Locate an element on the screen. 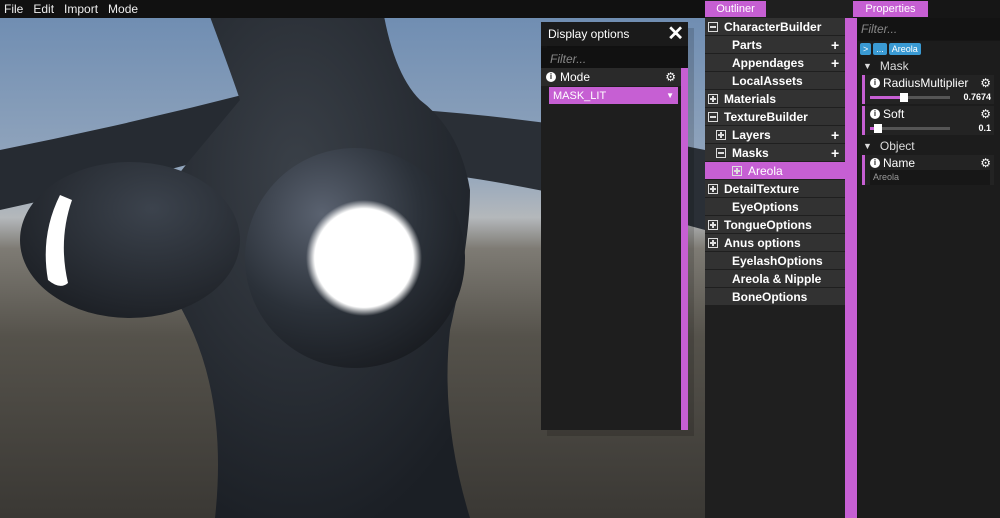 The width and height of the screenshot is (1000, 518). object-section-header: ▼ Object is located at coordinates (929, 146).